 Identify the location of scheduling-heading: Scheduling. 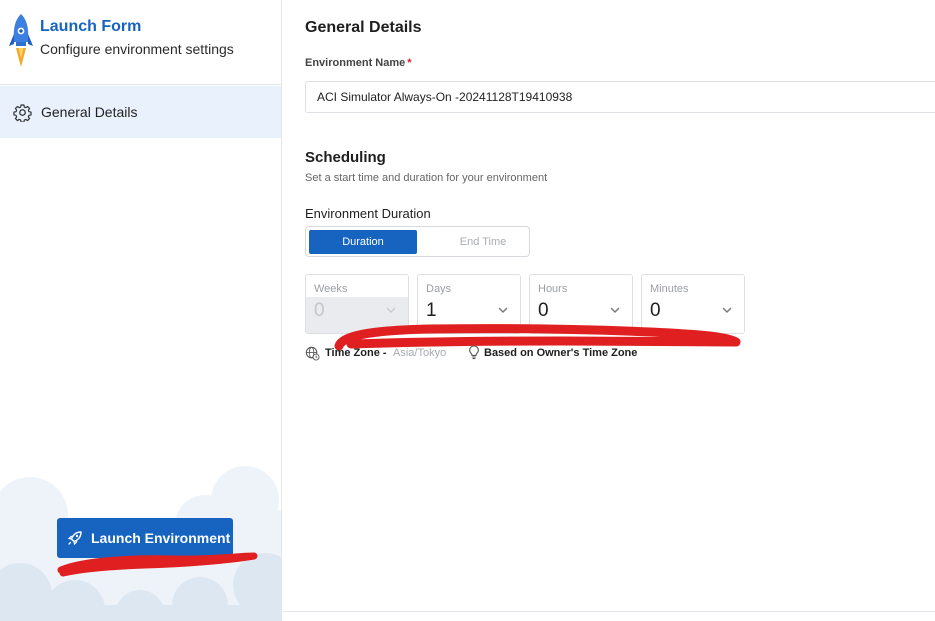
(345, 157).